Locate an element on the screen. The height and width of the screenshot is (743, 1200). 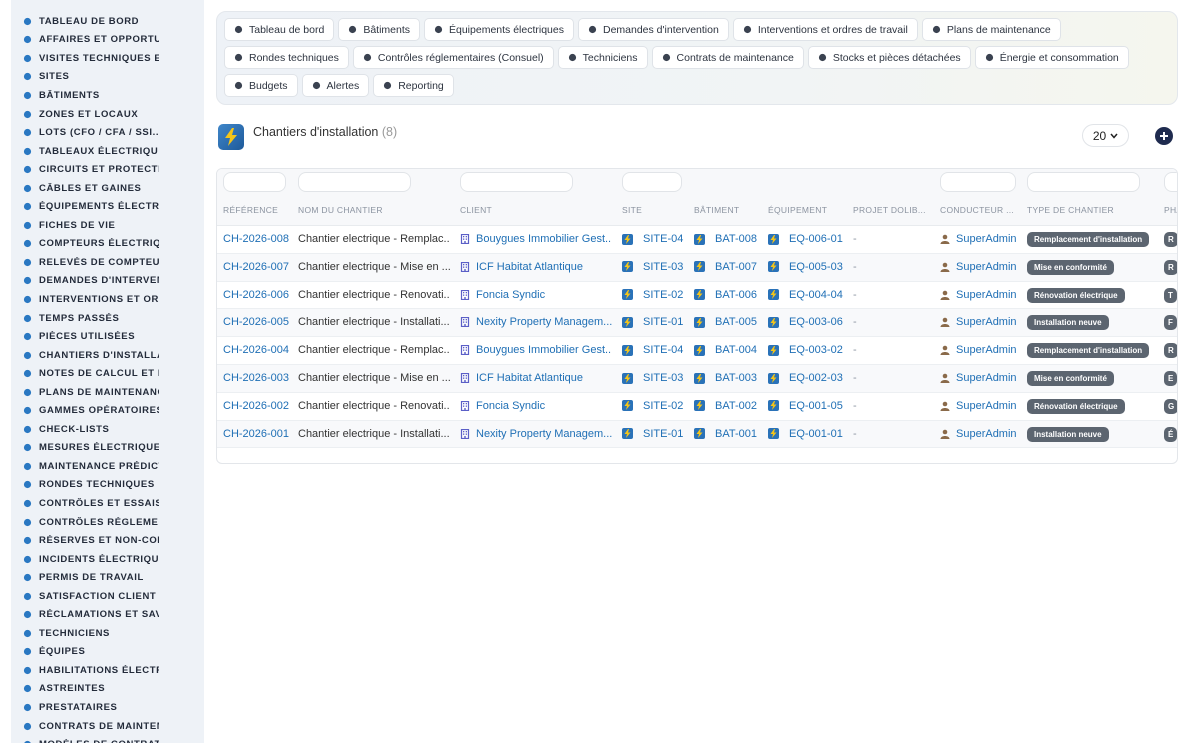
top-menu-button: Budgets is located at coordinates (261, 85).